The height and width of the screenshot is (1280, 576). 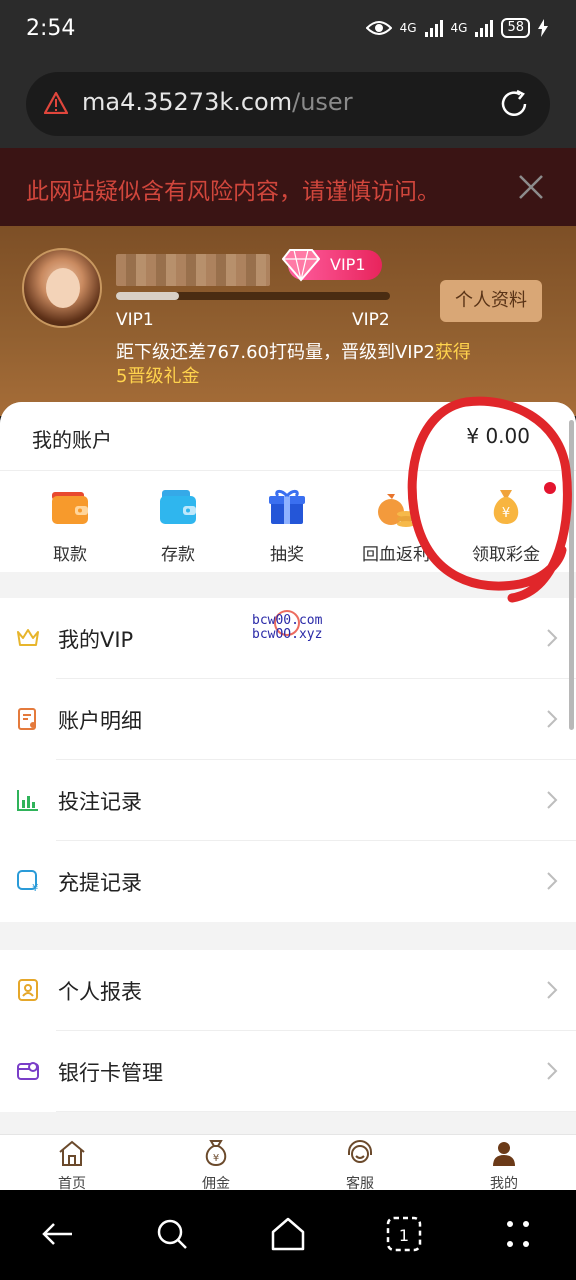 What do you see at coordinates (100, 802) in the screenshot?
I see `menu-item-label: 投注记录` at bounding box center [100, 802].